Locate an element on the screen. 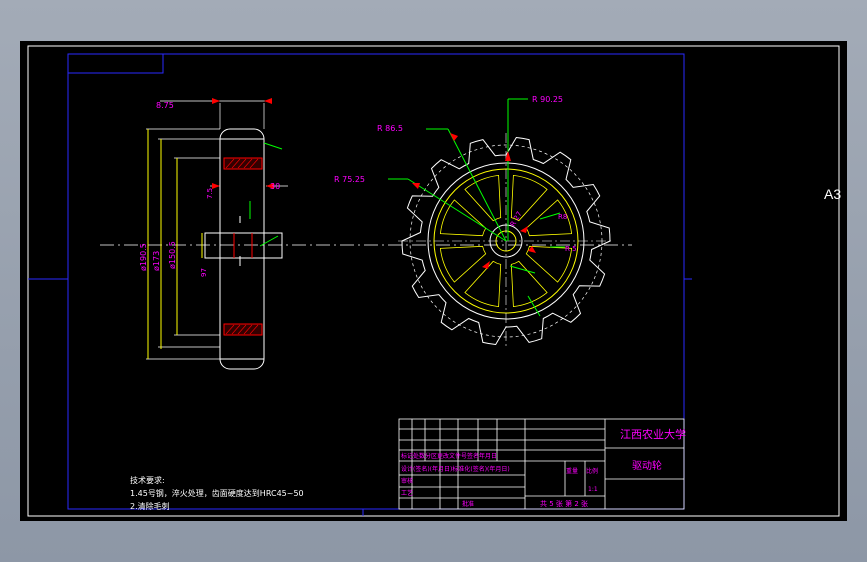 This screenshot has width=867, height=562. dim-d6: ø150.5 is located at coordinates (172, 255).